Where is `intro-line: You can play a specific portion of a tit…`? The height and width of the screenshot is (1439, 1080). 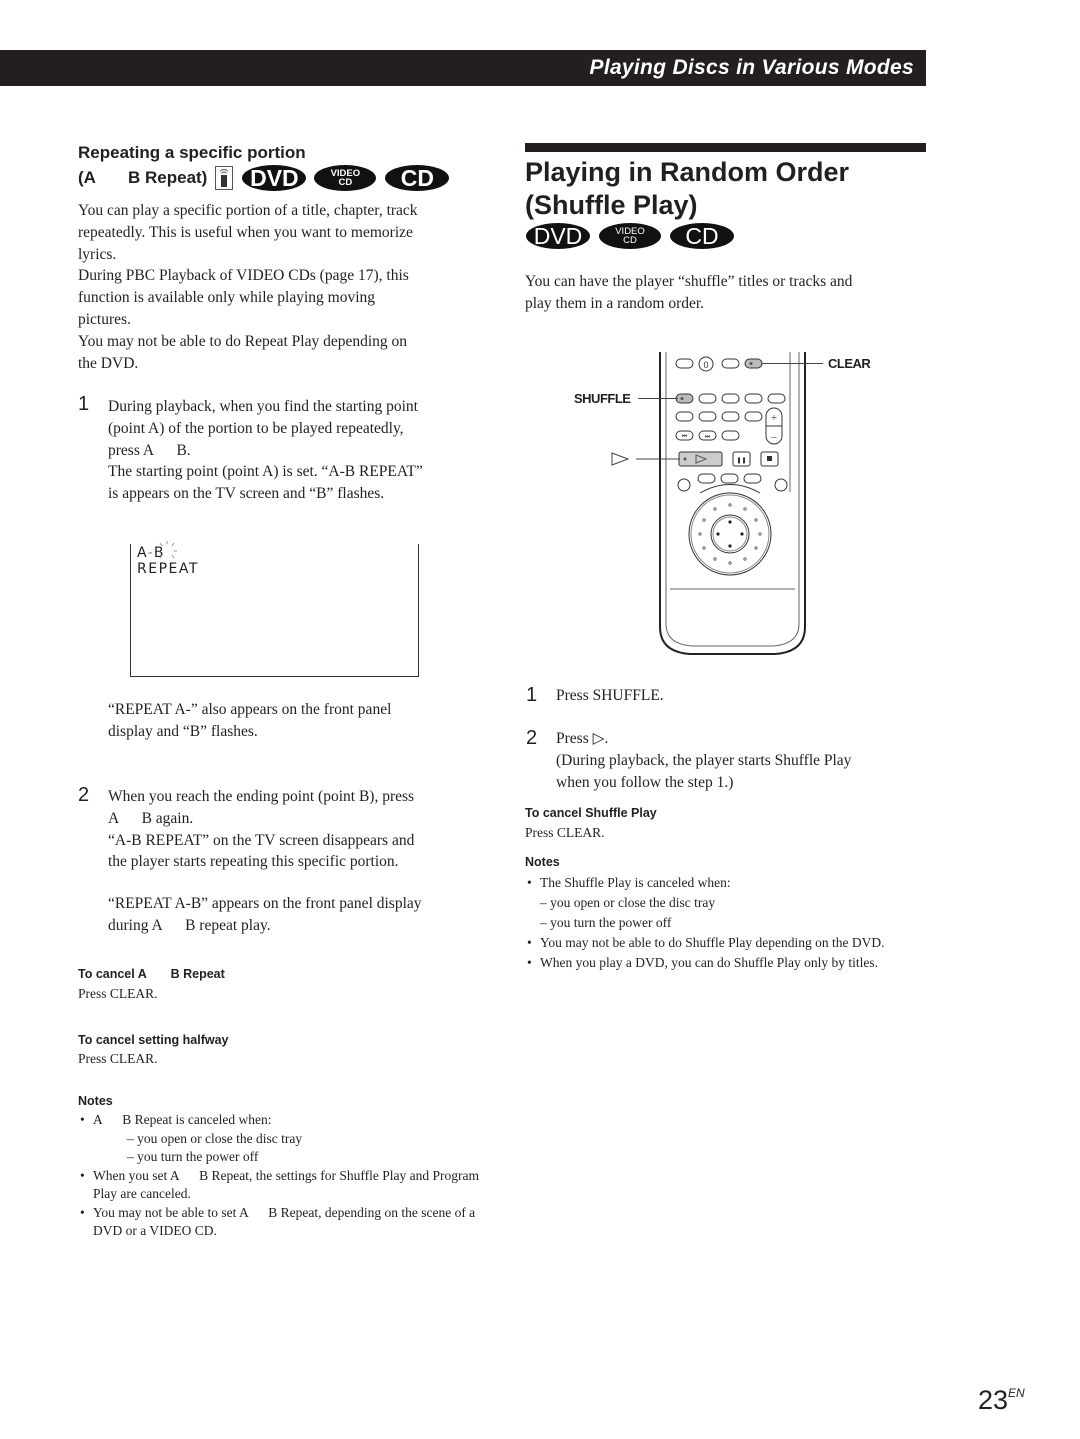 intro-line: You can play a specific portion of a tit… is located at coordinates (248, 210).